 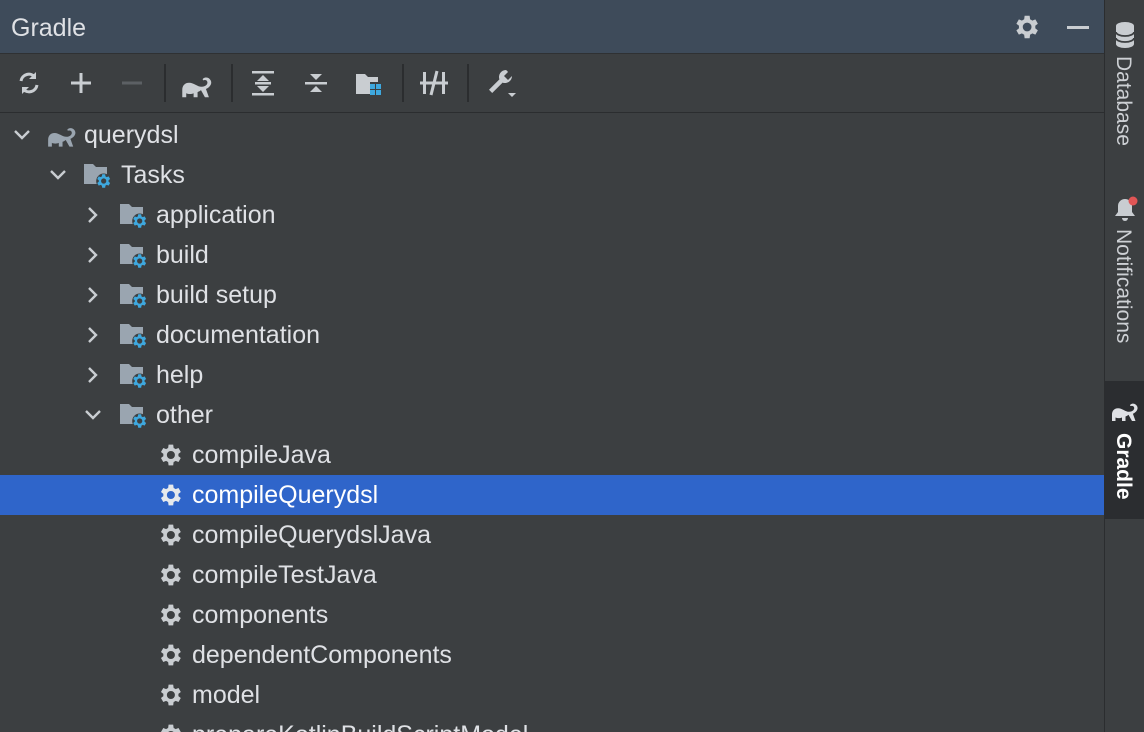 I want to click on task-row: compileQuerydslJava, so click(x=552, y=535).